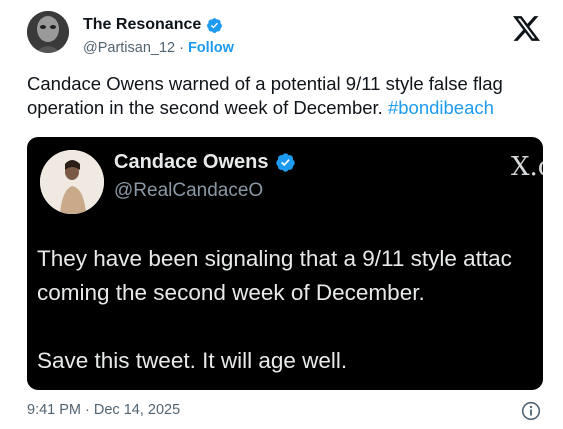 The height and width of the screenshot is (429, 563). Describe the element at coordinates (191, 162) in the screenshot. I see `quoted-author-name: Candace Owens` at that location.